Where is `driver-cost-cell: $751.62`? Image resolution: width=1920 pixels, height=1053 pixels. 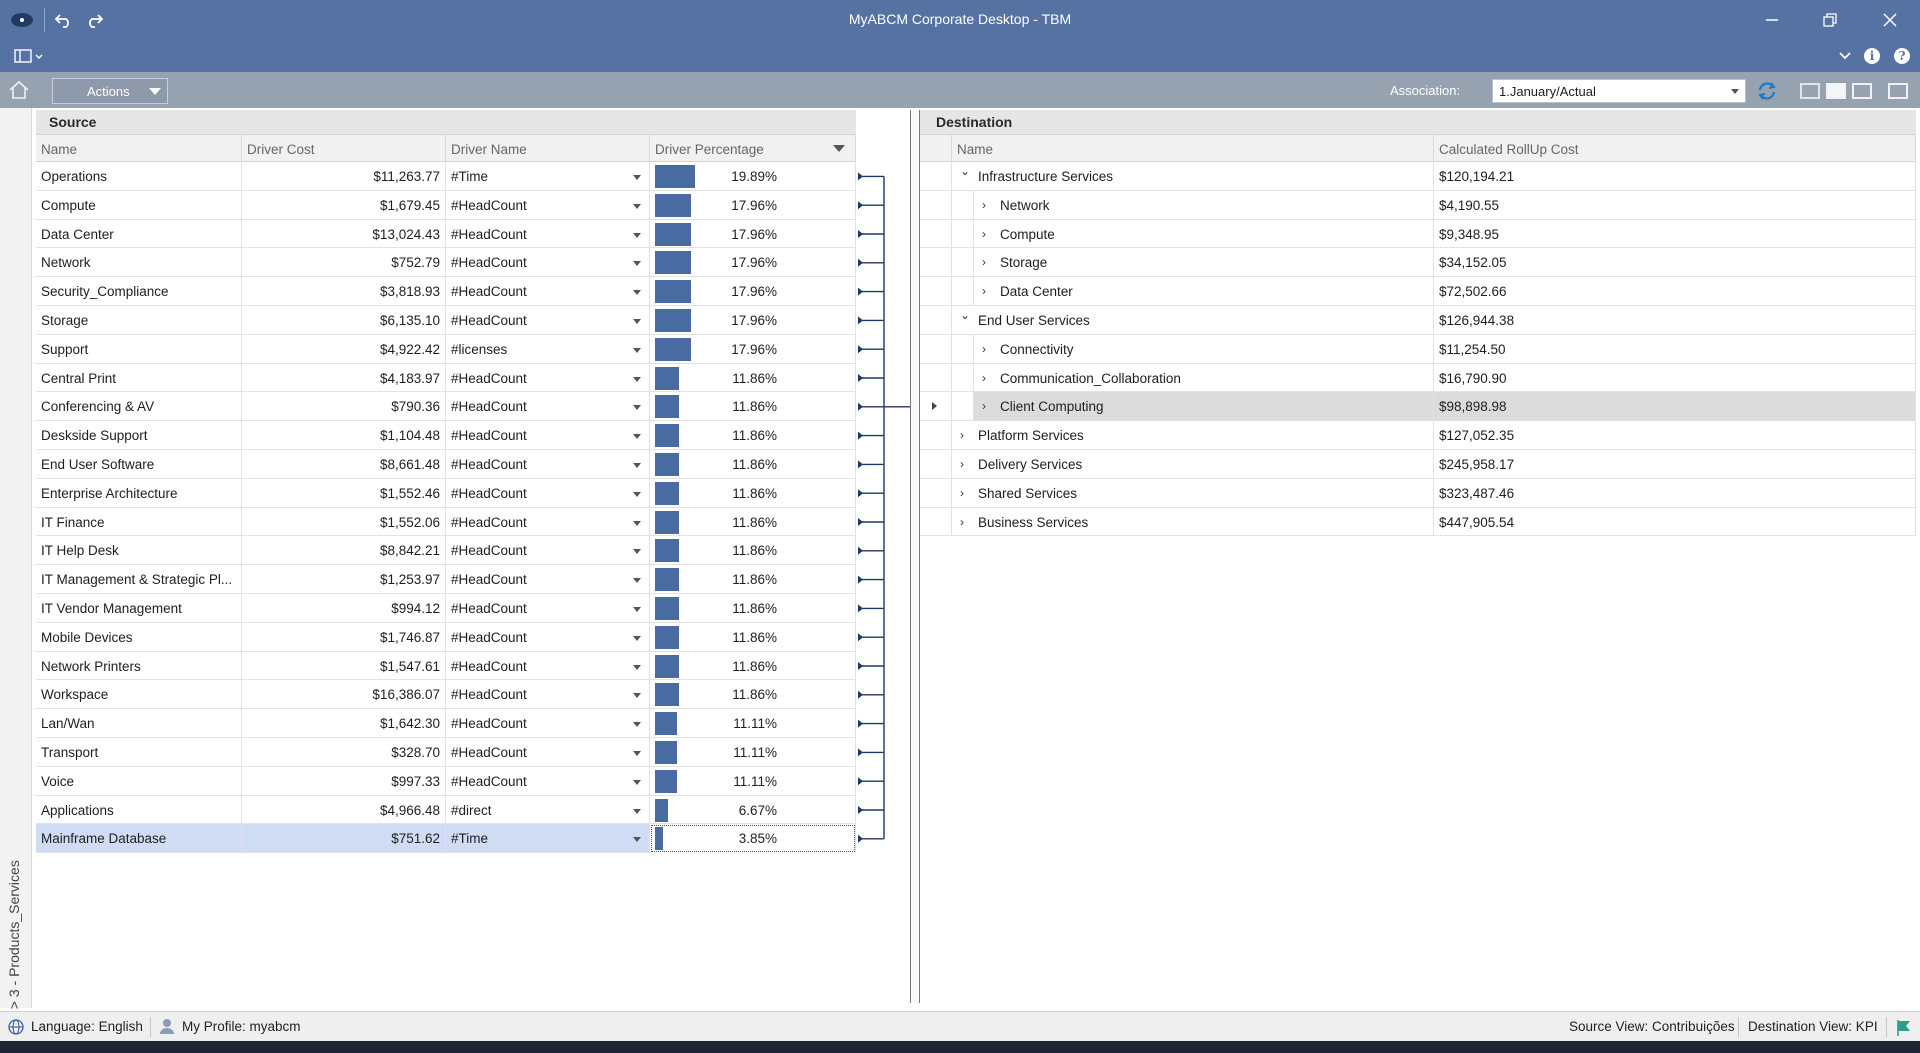
driver-cost-cell: $751.62 is located at coordinates (344, 839).